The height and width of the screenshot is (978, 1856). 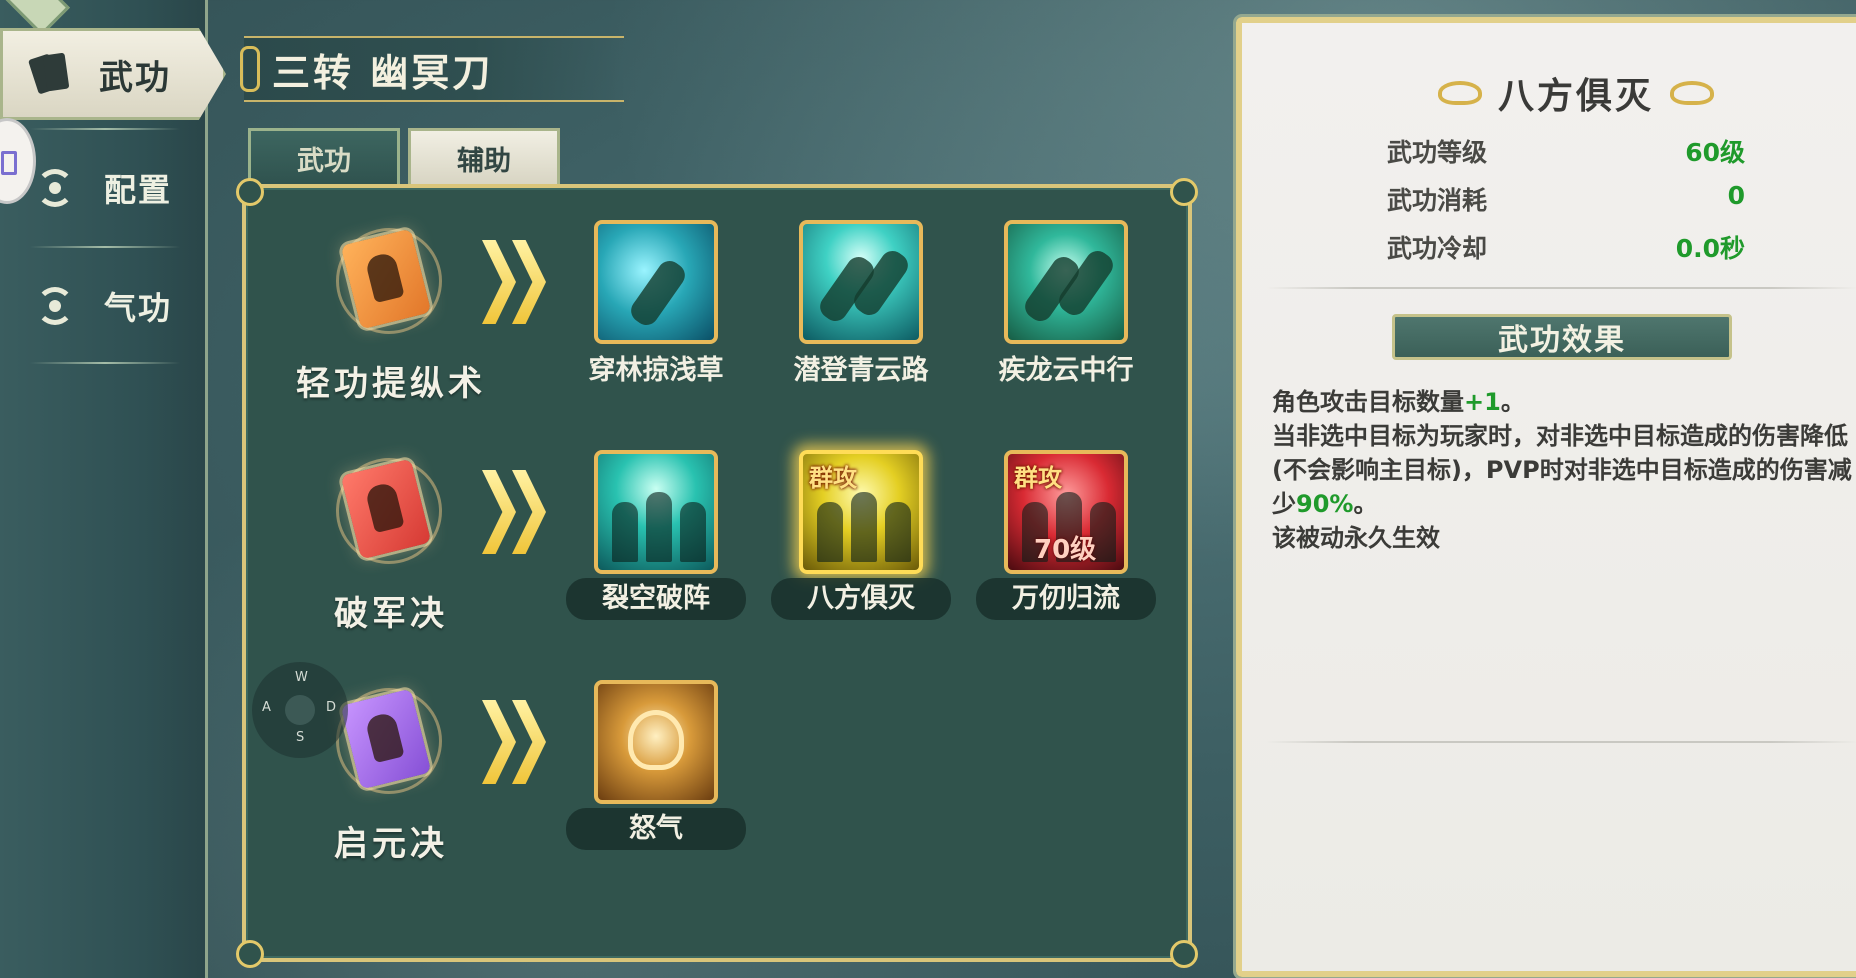 What do you see at coordinates (1065, 550) in the screenshot?
I see `skill-level-requirement: 70级` at bounding box center [1065, 550].